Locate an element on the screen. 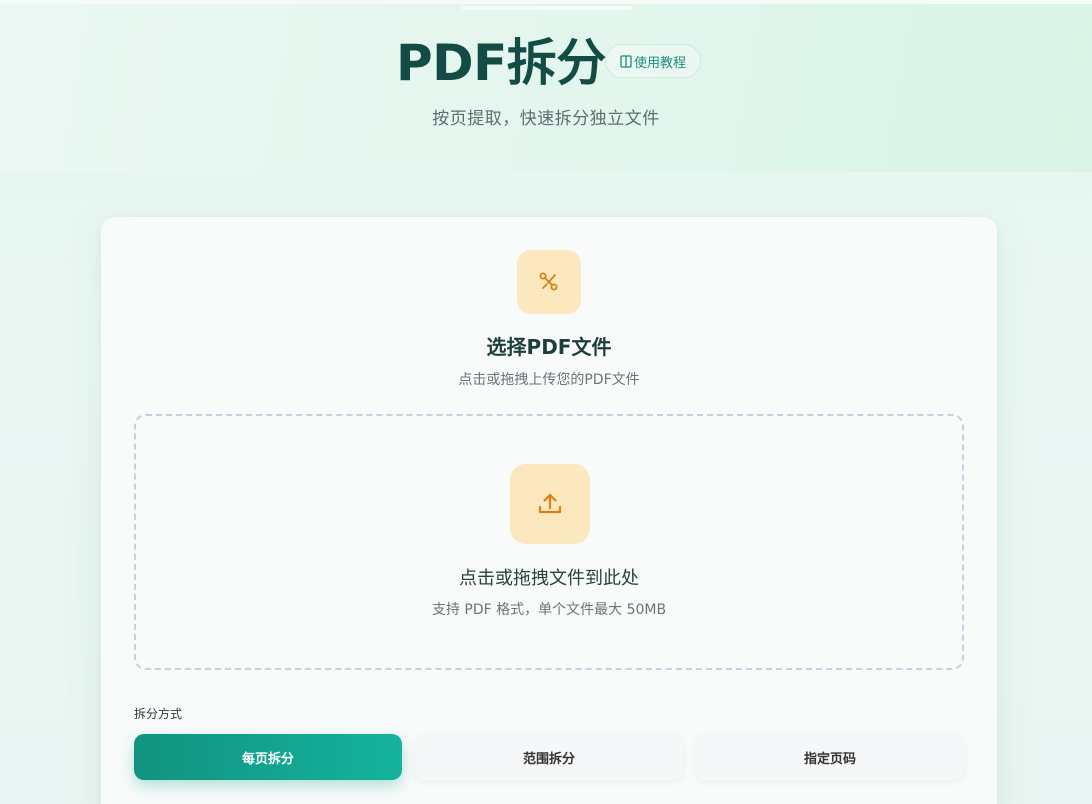 This screenshot has height=804, width=1092. split-mode-label: 拆分方式 is located at coordinates (158, 714).